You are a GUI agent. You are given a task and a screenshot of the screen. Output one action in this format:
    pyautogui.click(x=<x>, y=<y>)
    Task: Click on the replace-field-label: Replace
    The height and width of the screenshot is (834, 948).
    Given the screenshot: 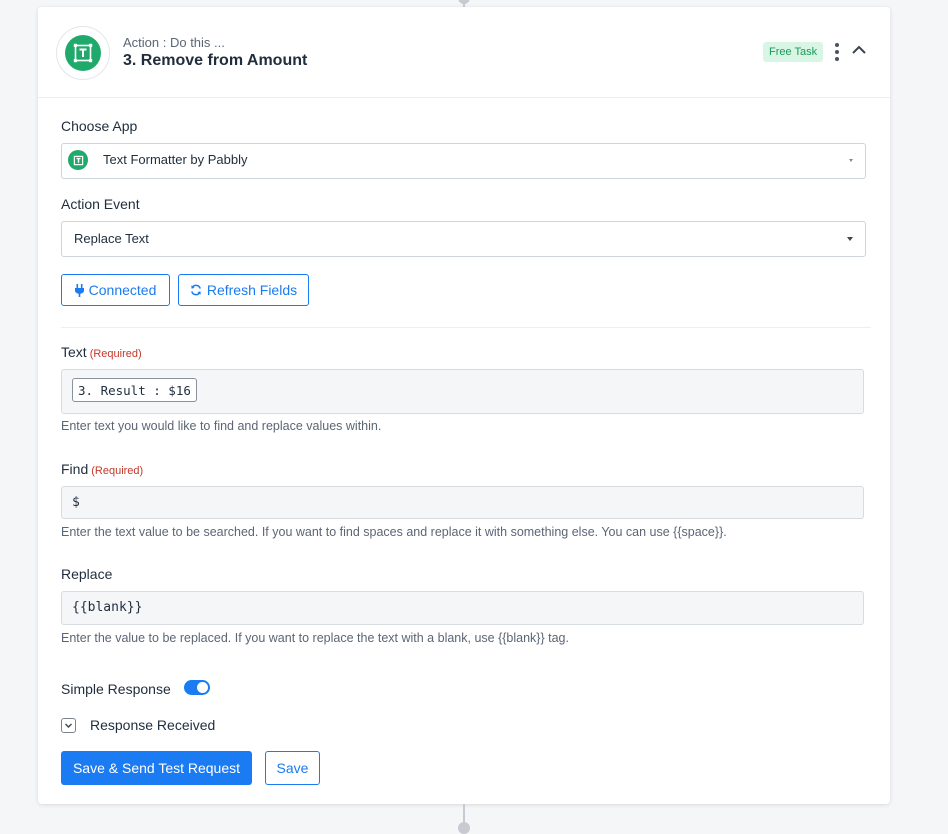 What is the action you would take?
    pyautogui.click(x=87, y=574)
    